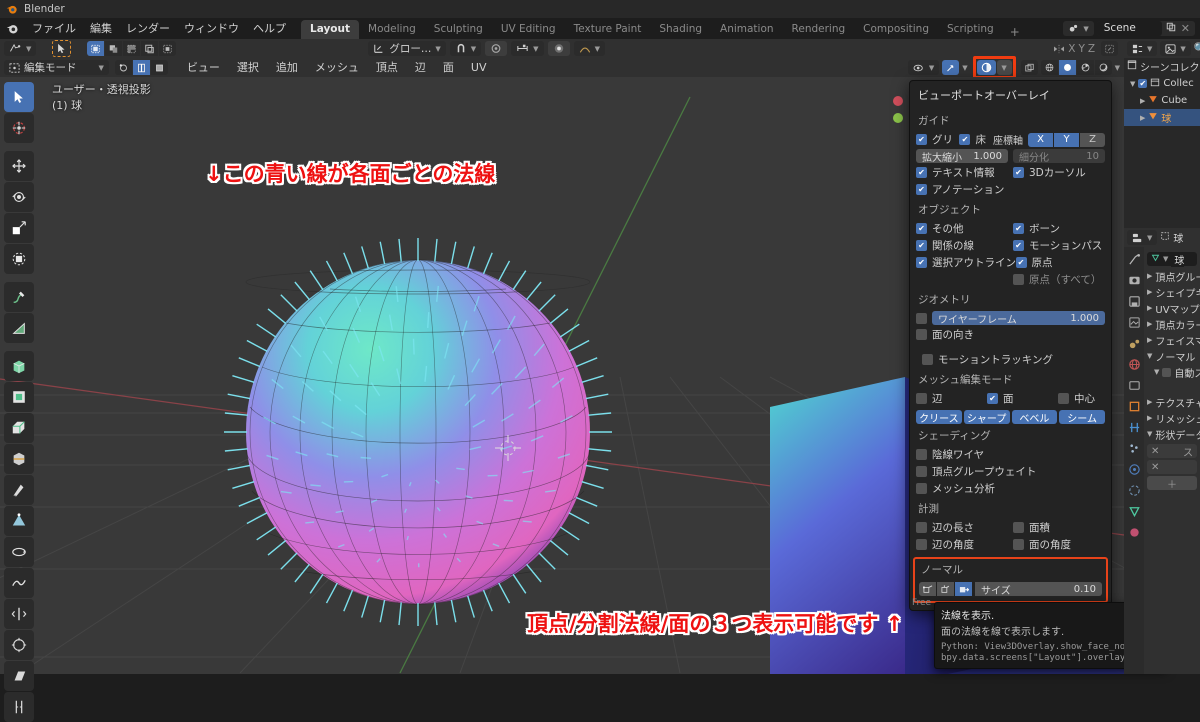 This screenshot has height=722, width=1200. Describe the element at coordinates (19, 228) in the screenshot. I see `tool-scale` at that location.